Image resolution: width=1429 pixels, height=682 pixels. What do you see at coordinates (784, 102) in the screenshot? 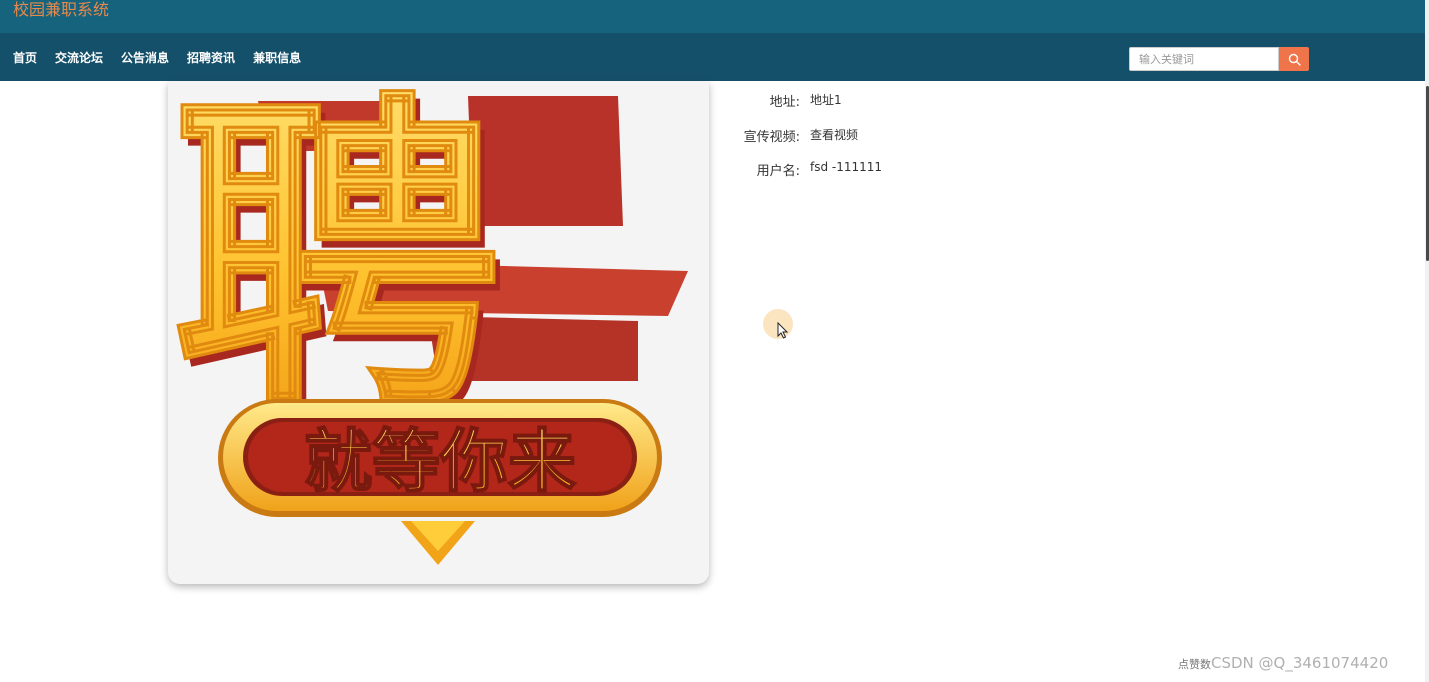
I see `address-label: 地址:` at bounding box center [784, 102].